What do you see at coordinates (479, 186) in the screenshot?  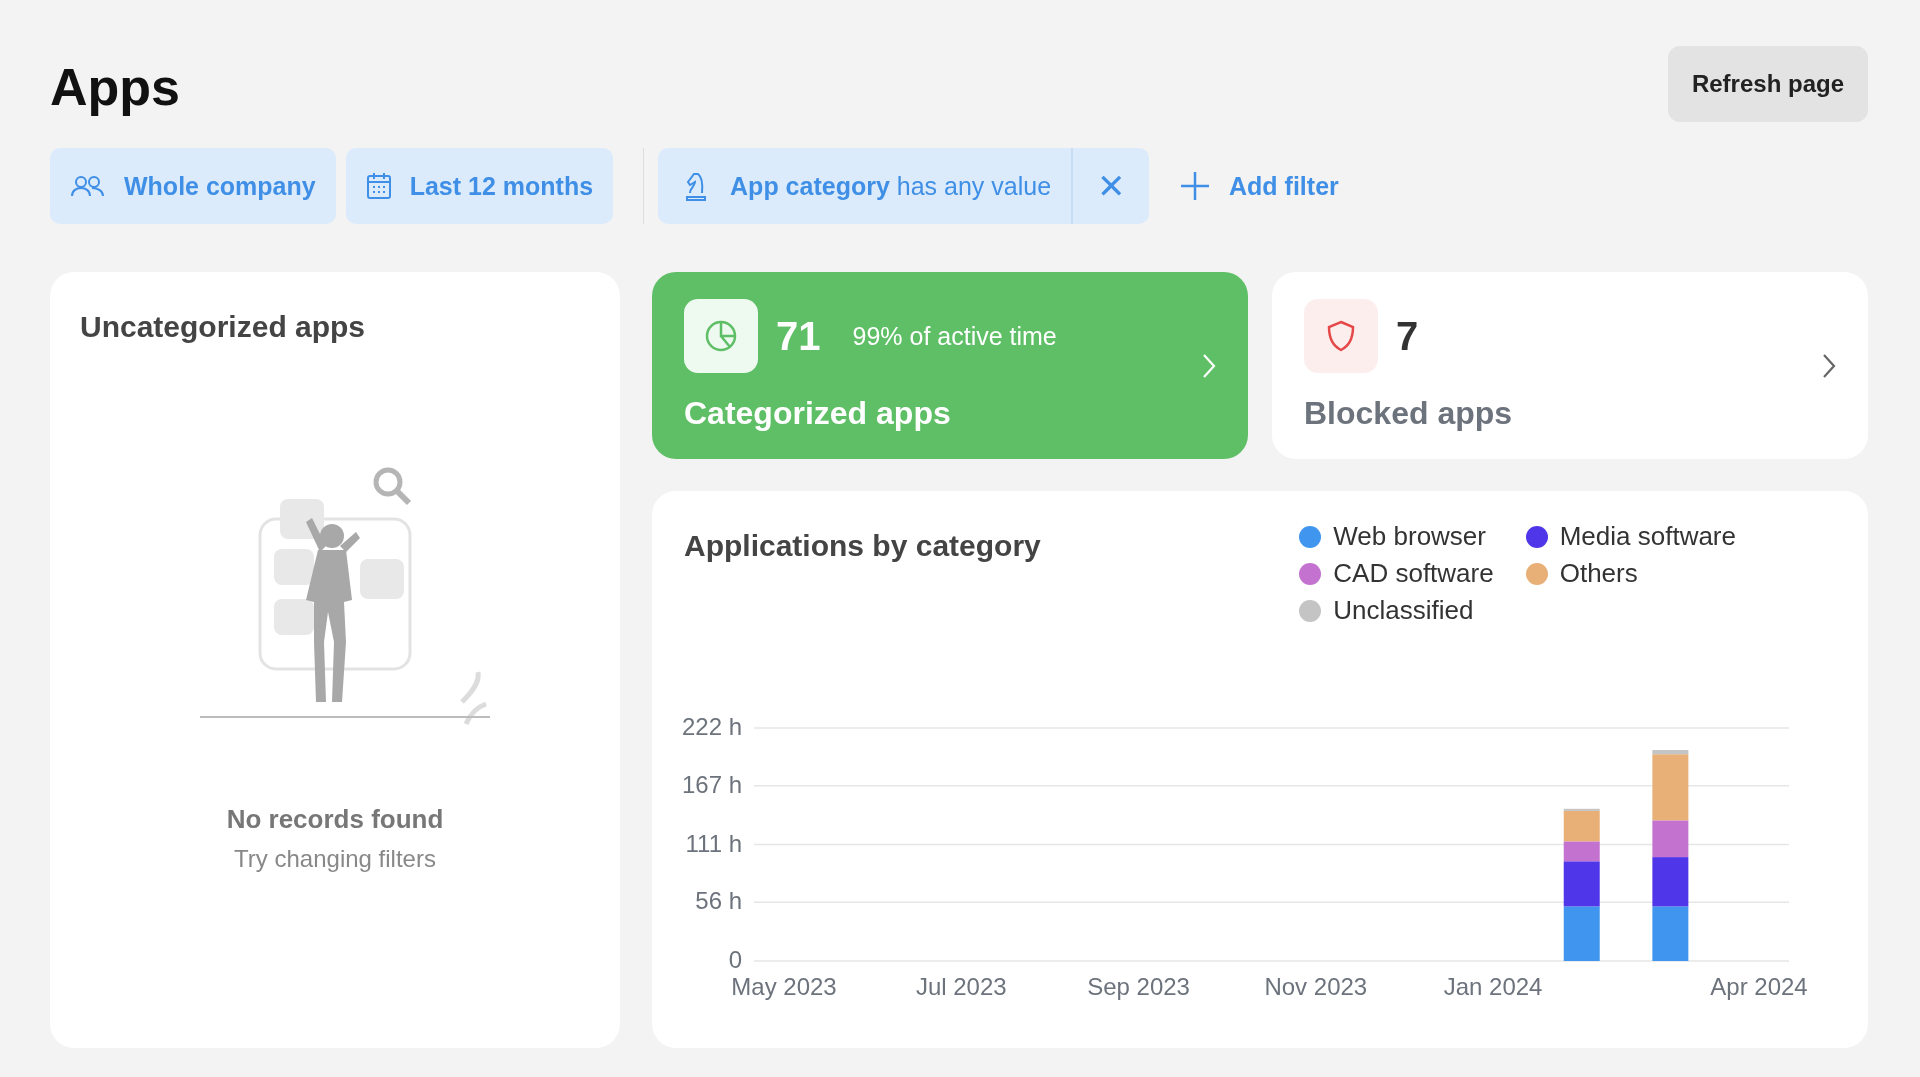 I see `filter-chip: Last 12 months` at bounding box center [479, 186].